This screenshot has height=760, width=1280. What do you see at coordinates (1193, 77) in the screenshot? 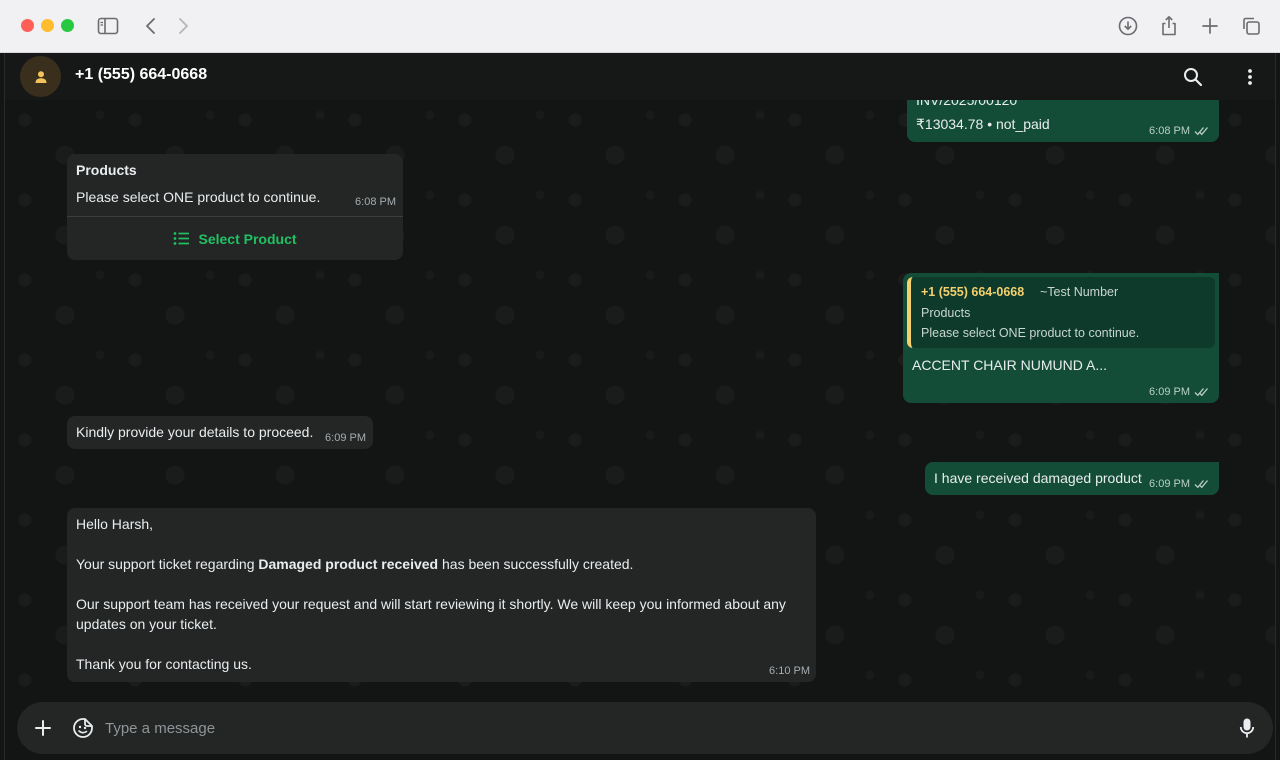
I see `search-icon` at bounding box center [1193, 77].